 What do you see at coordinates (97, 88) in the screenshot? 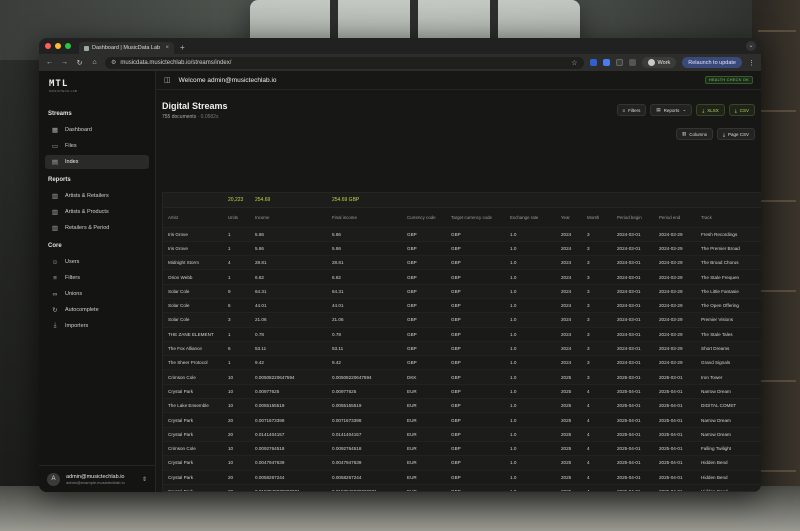
I see `logo: MTL MUSICTECH LAB` at bounding box center [97, 88].